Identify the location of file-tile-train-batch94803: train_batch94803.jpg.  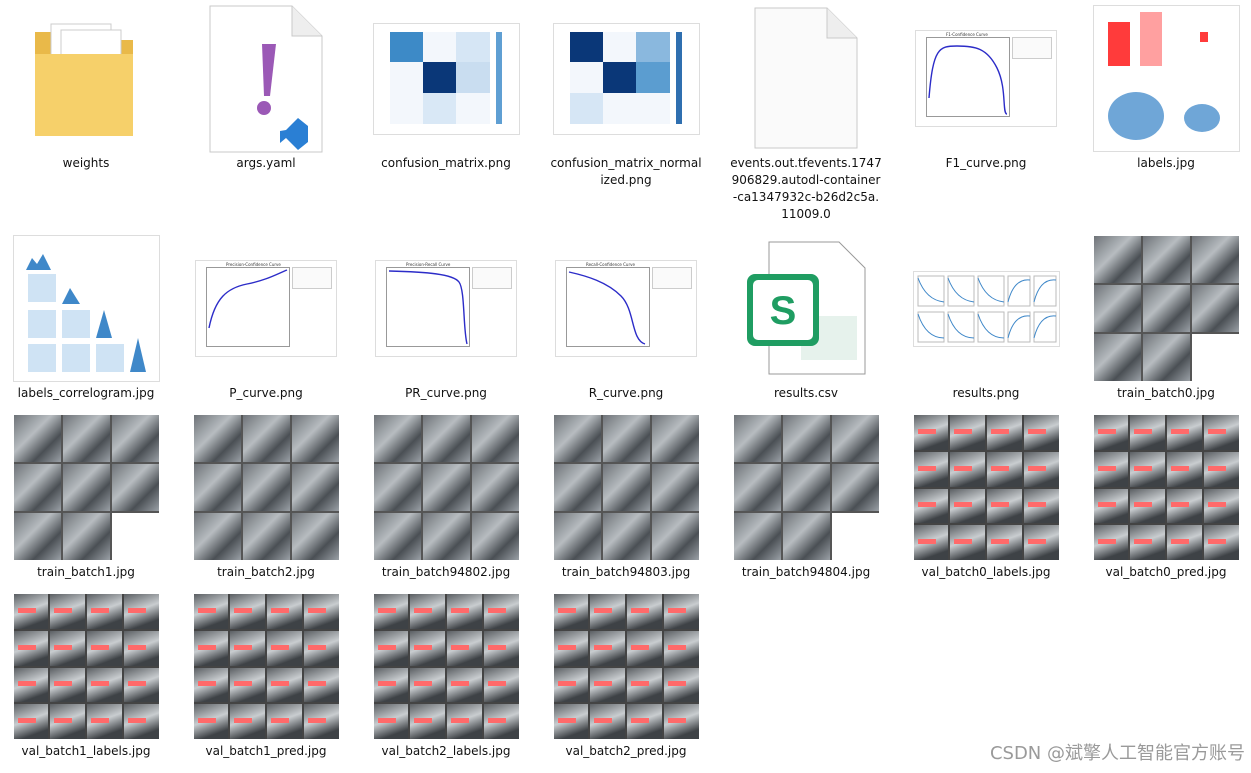
(626, 498).